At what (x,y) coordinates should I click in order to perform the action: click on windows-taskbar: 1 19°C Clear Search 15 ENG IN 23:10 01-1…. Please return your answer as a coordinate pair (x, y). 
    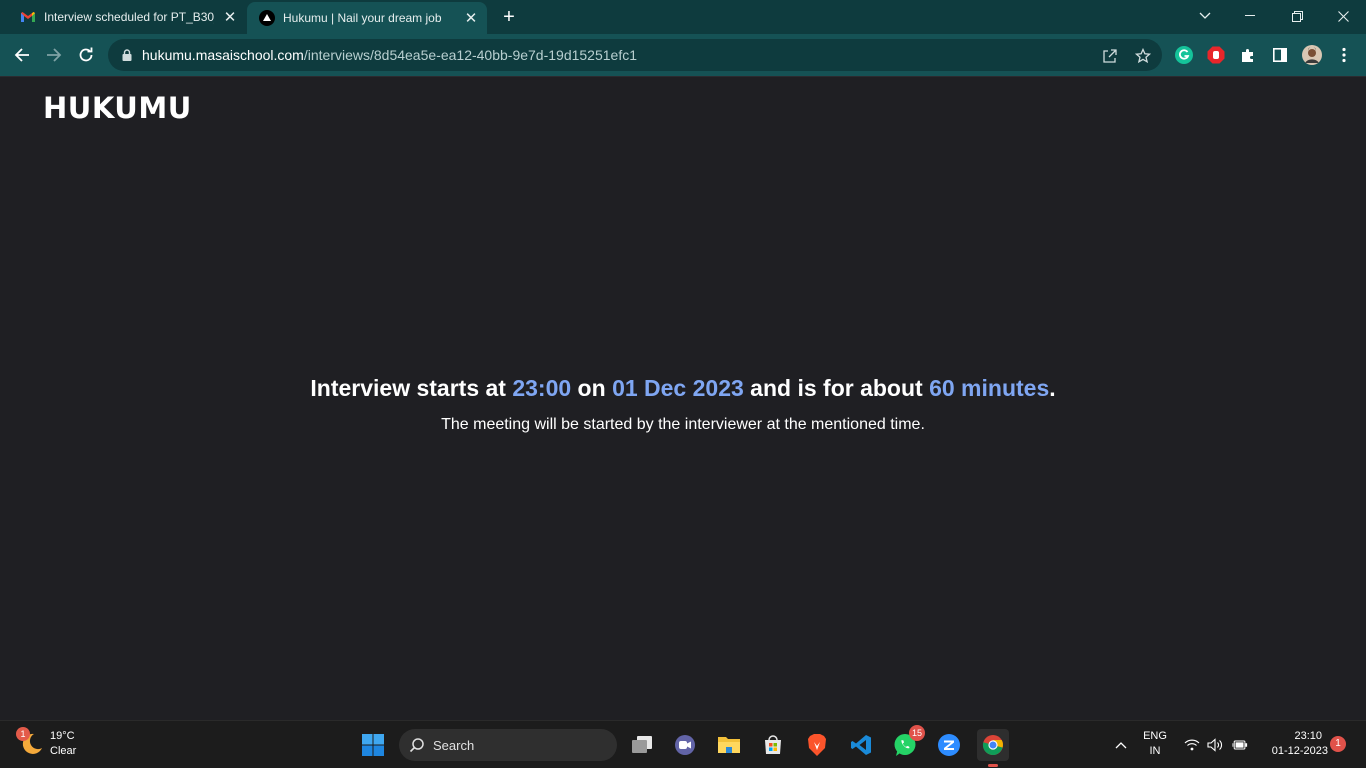
    Looking at the image, I should click on (683, 744).